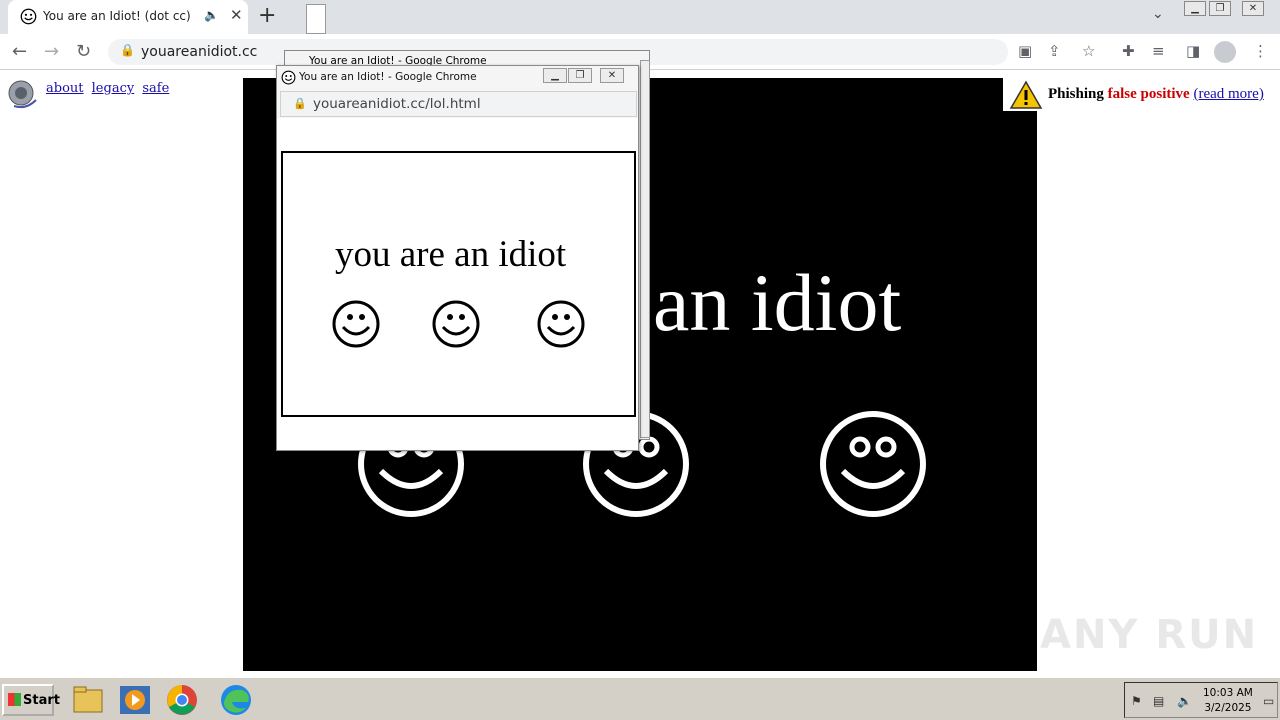 The image size is (1280, 720). Describe the element at coordinates (1260, 51) in the screenshot. I see `menu-kebab-icon: ⋮` at that location.